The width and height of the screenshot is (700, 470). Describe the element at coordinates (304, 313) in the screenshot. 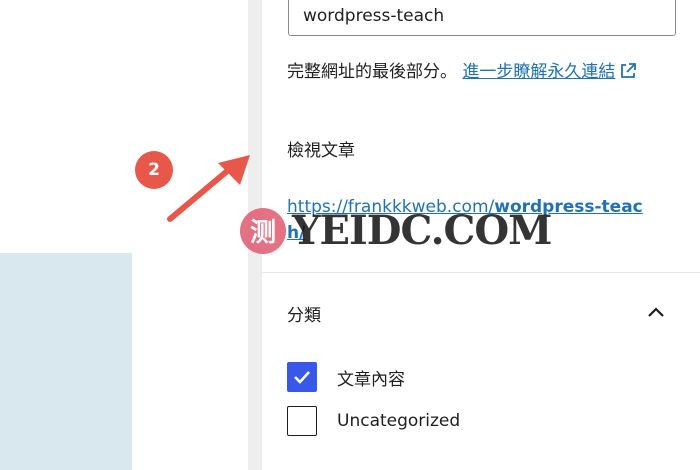

I see `categories-panel-title: 分類` at that location.